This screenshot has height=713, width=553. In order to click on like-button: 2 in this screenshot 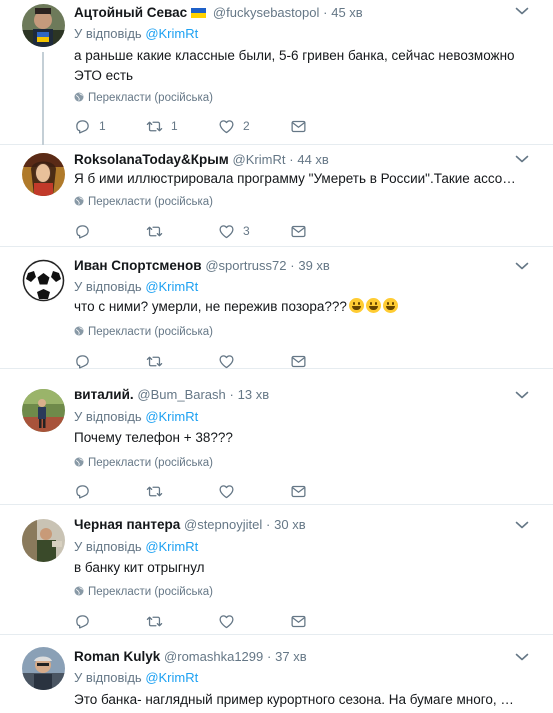, I will do `click(234, 126)`.